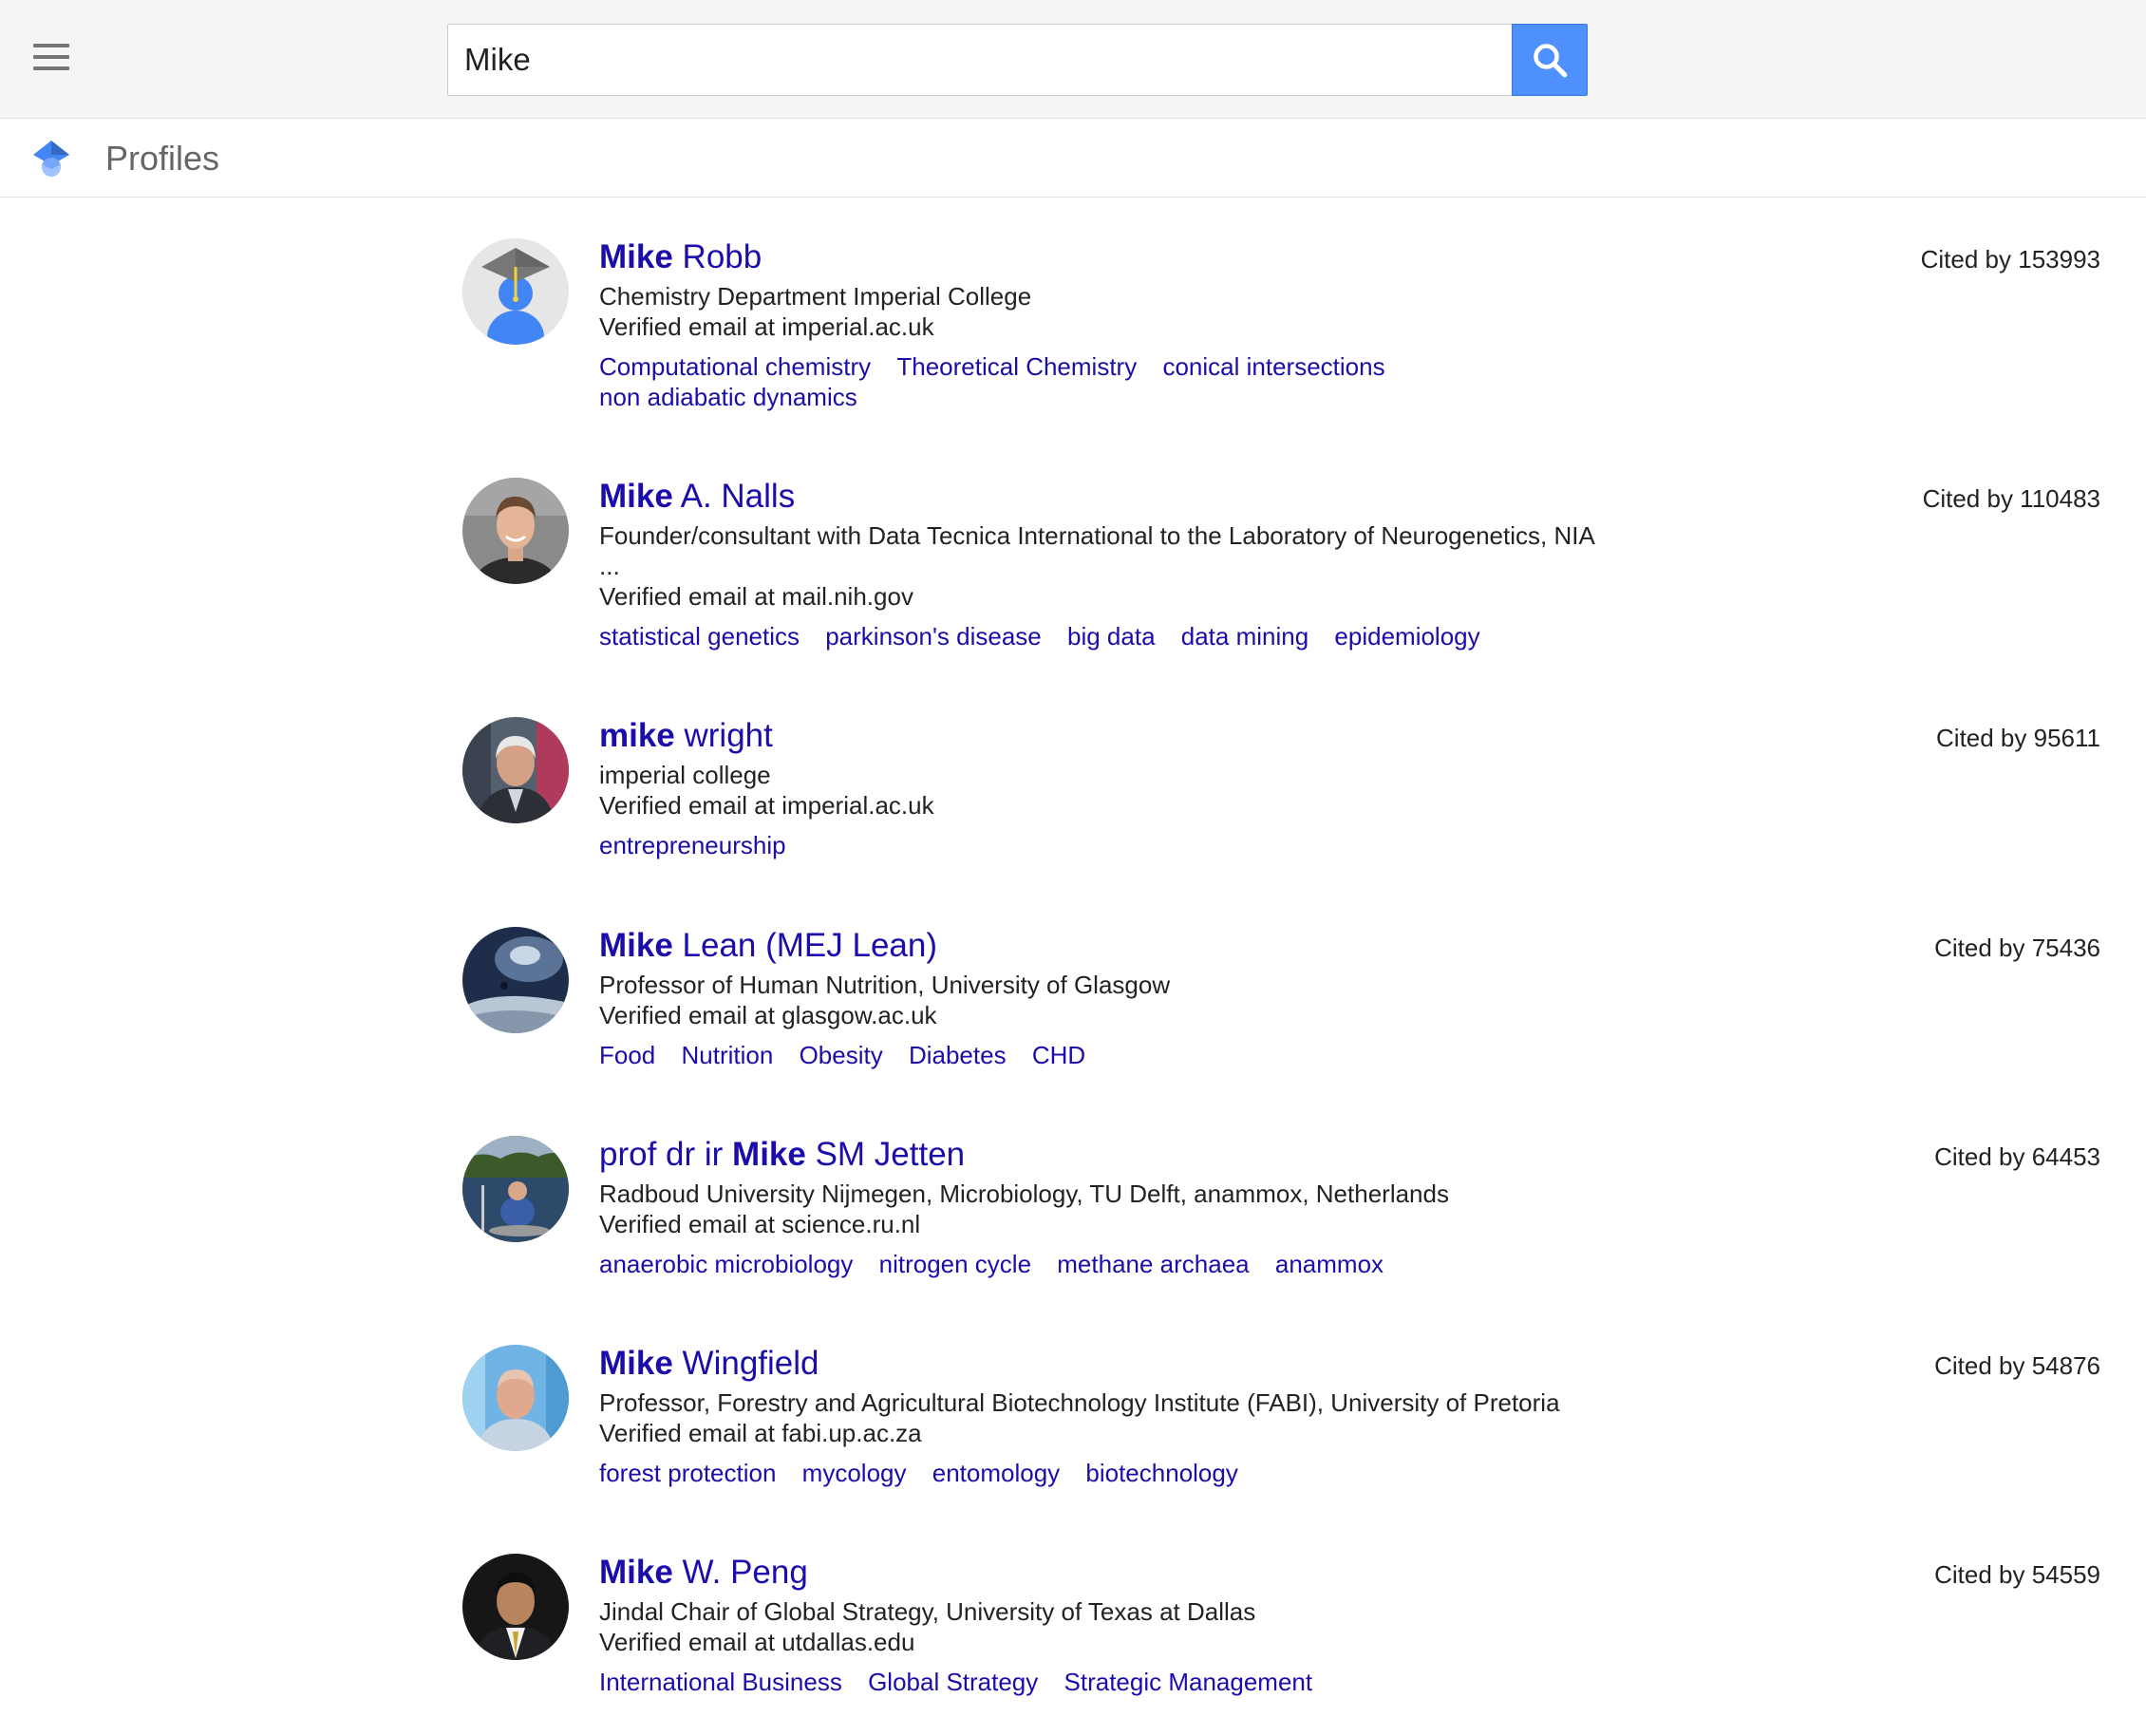 The image size is (2146, 1736). What do you see at coordinates (720, 1682) in the screenshot?
I see `interest-link: International Business` at bounding box center [720, 1682].